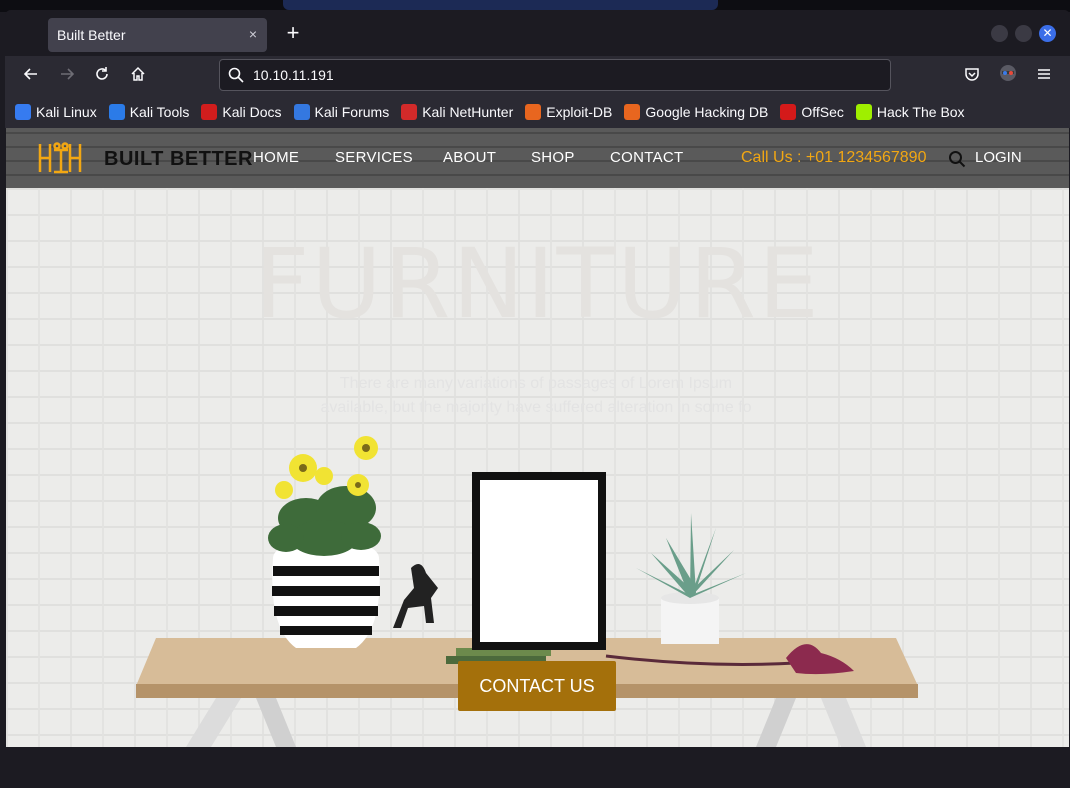 This screenshot has height=788, width=1070. What do you see at coordinates (293, 34) in the screenshot?
I see `new-tab-button: +` at bounding box center [293, 34].